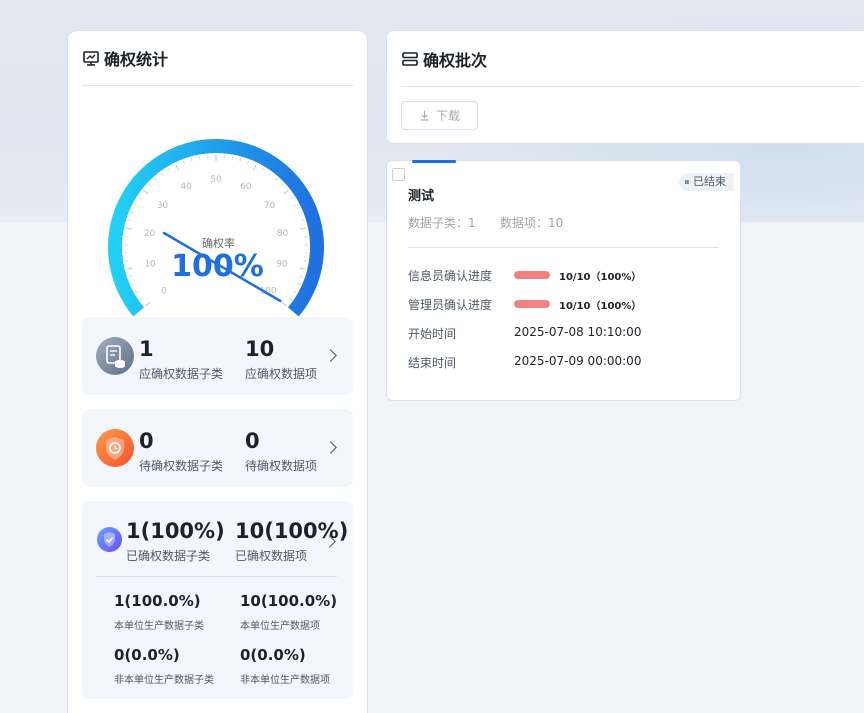 Image resolution: width=864 pixels, height=713 pixels. Describe the element at coordinates (271, 556) in the screenshot. I see `confirmed-item-label: 已确权数据项` at that location.